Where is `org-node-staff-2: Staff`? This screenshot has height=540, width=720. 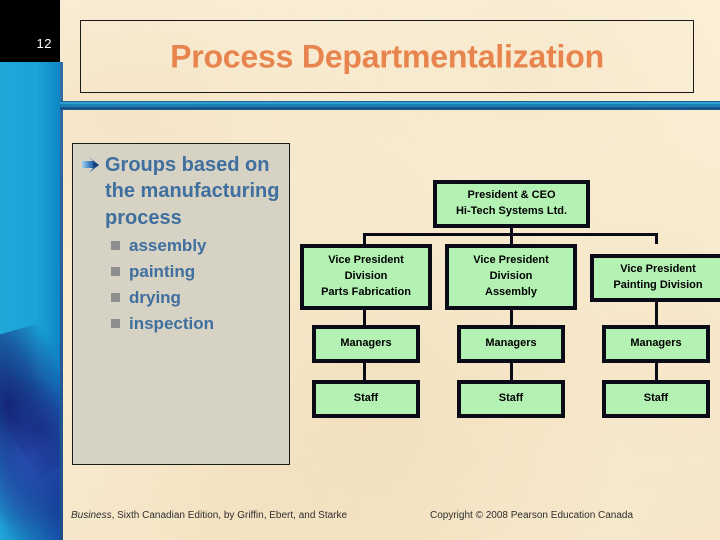 org-node-staff-2: Staff is located at coordinates (511, 399).